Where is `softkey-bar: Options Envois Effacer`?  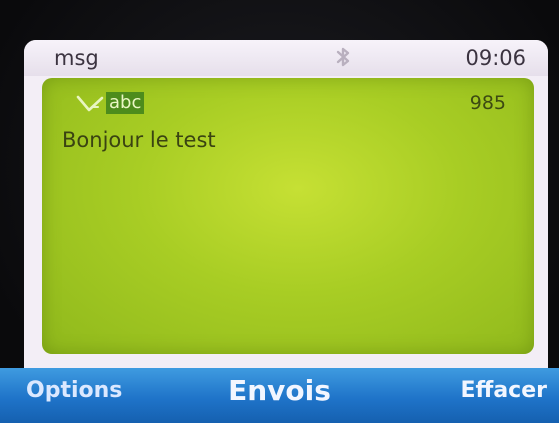
softkey-bar: Options Envois Effacer is located at coordinates (279, 395).